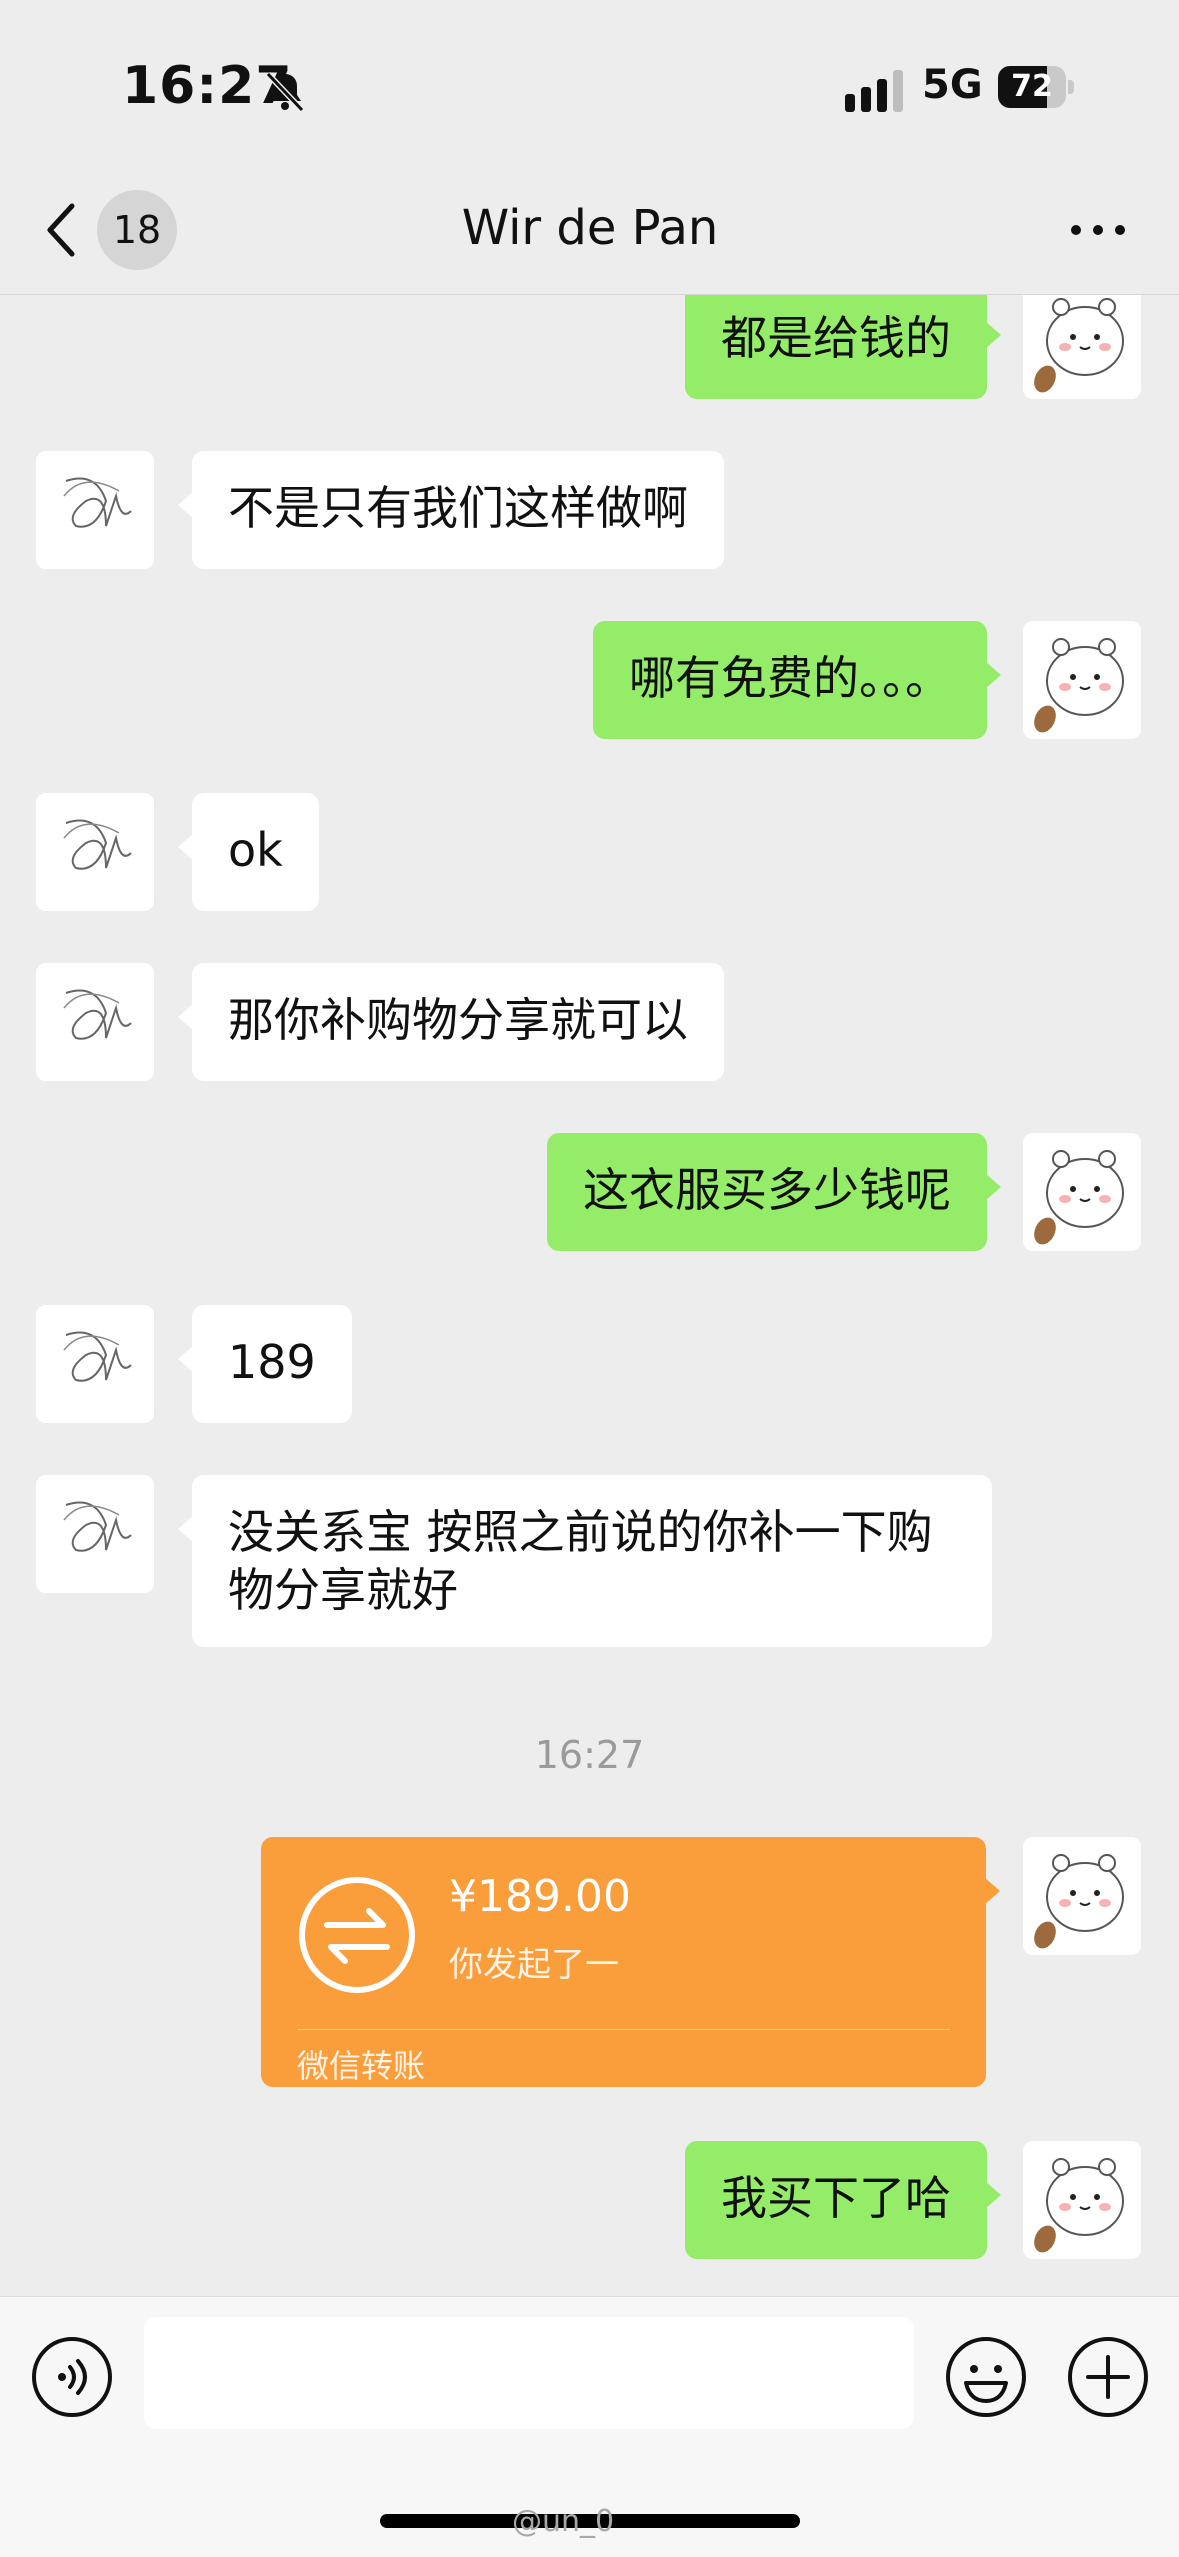  What do you see at coordinates (585, 1561) in the screenshot?
I see `received-message-bubble: 没关系宝 按照之前说的你补一下购物分享就好` at bounding box center [585, 1561].